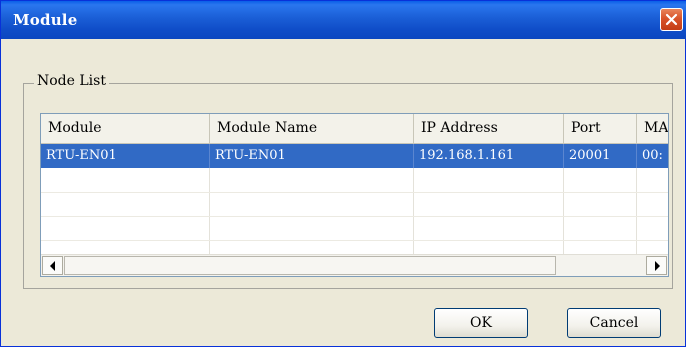 The width and height of the screenshot is (686, 347). Describe the element at coordinates (481, 323) in the screenshot. I see `ok-button: OK` at that location.